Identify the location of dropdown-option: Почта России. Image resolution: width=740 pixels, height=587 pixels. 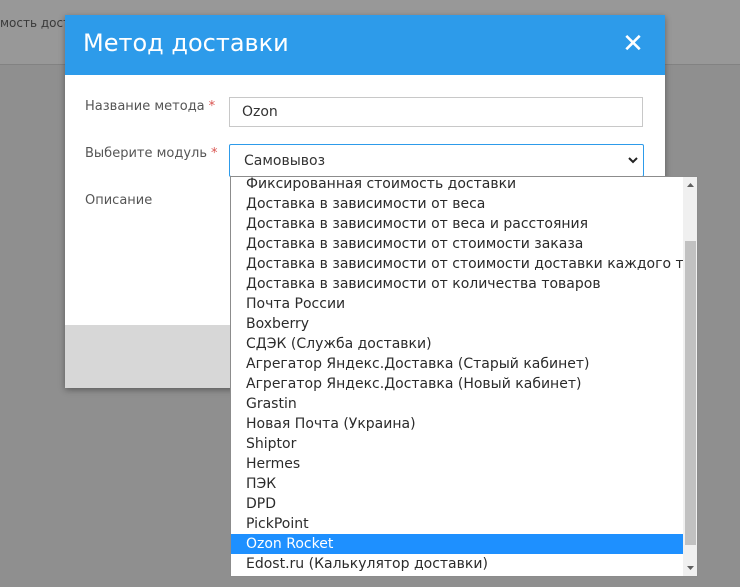
(457, 304).